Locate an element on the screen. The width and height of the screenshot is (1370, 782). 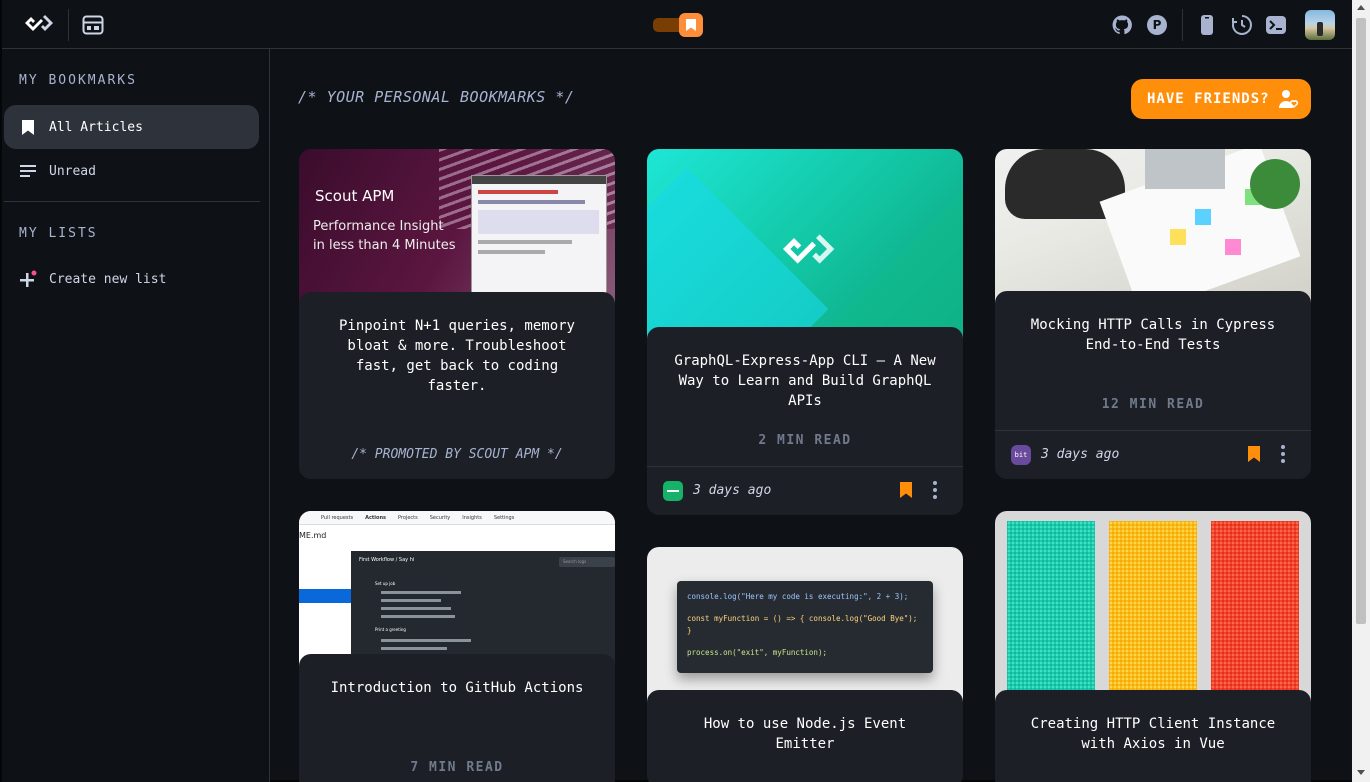
sidebar-item-label: All Articles is located at coordinates (96, 127).